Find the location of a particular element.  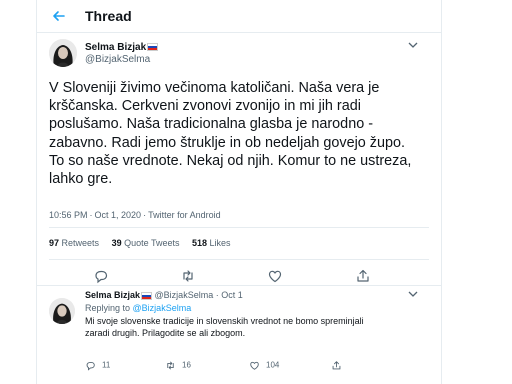

tweet-stats: 97 Retweets 39 Quote Tweets 518 Likes is located at coordinates (145, 243).